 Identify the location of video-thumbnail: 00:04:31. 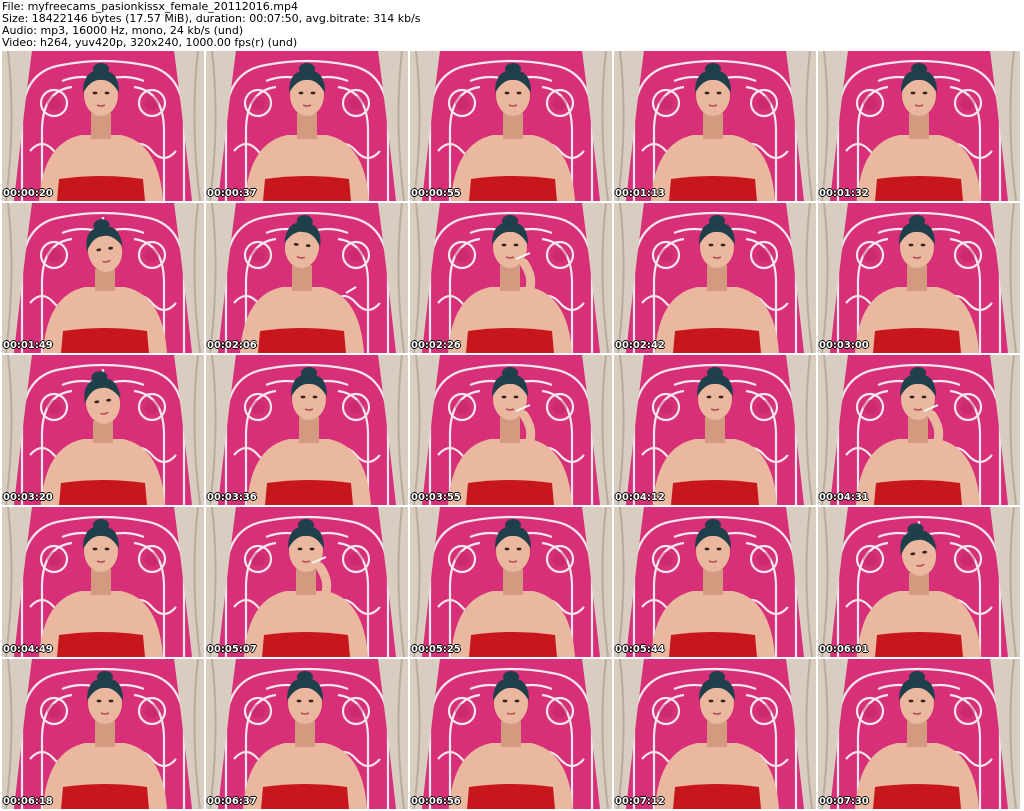
(919, 430).